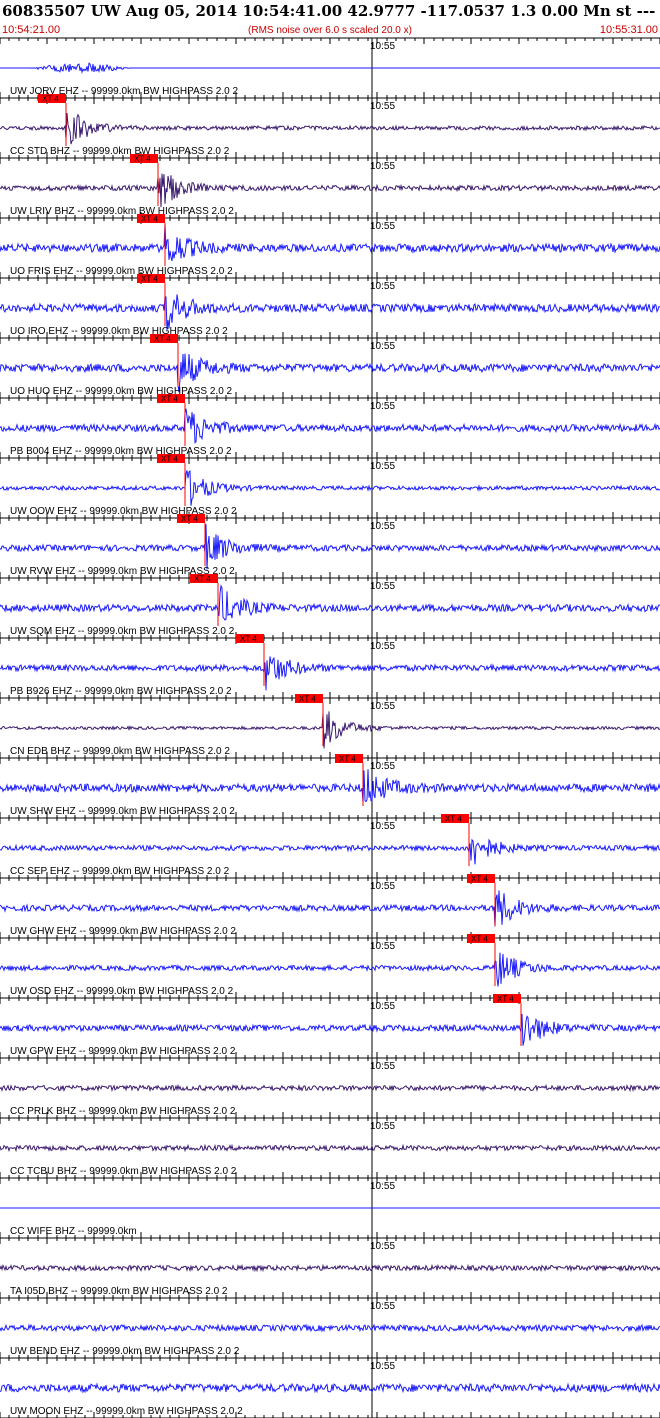 Image resolution: width=660 pixels, height=1418 pixels. Describe the element at coordinates (31, 30) in the screenshot. I see `start-time: 10:54:21.00` at that location.